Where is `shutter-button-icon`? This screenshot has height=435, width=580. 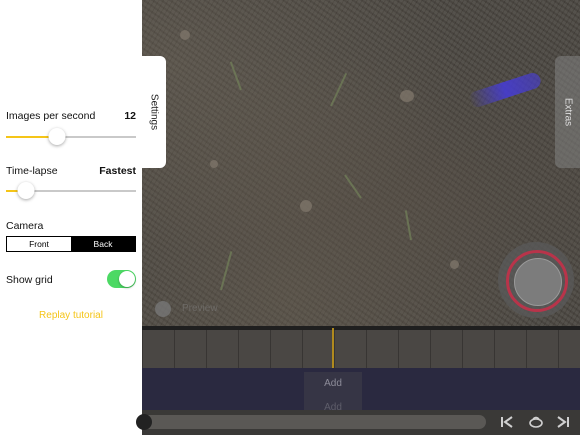 shutter-button-icon is located at coordinates (536, 280).